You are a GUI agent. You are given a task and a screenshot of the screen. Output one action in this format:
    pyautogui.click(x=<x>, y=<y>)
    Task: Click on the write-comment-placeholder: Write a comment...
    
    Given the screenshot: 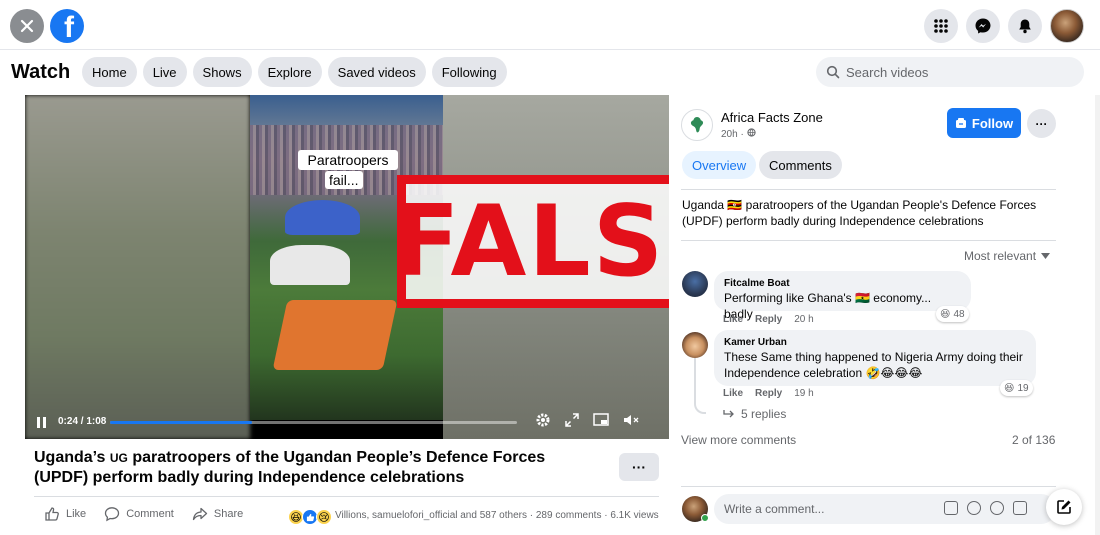 What is the action you would take?
    pyautogui.click(x=774, y=509)
    